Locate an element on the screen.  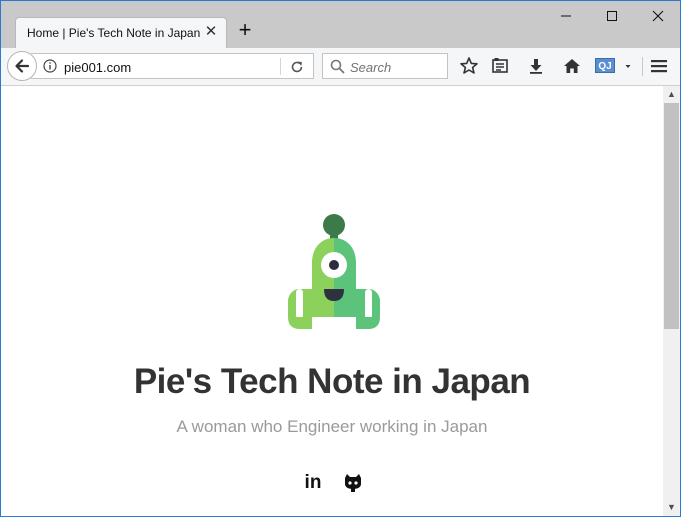
close-window-button is located at coordinates (657, 17).